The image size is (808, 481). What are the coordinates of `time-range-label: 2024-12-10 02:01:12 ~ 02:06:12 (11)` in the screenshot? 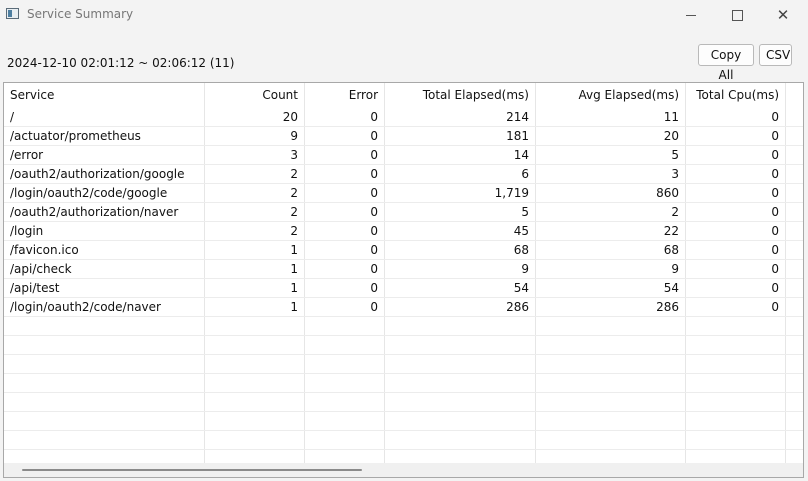 It's located at (121, 63).